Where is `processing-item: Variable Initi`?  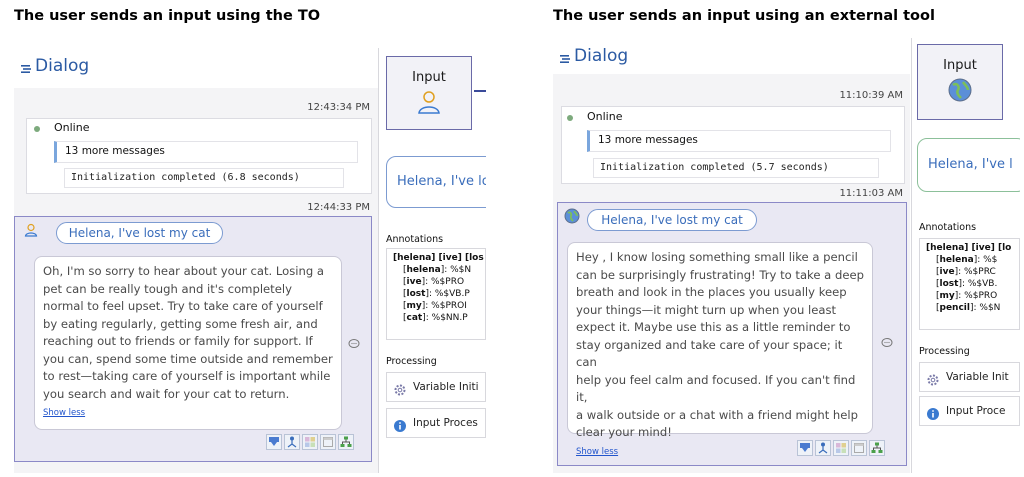
processing-item: Variable Initi is located at coordinates (436, 387).